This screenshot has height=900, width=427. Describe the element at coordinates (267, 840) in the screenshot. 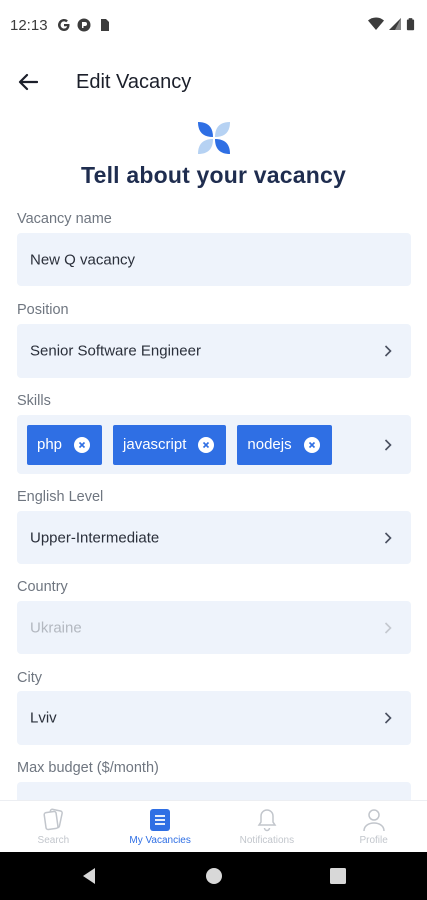

I see `nav-label: Notifications` at that location.